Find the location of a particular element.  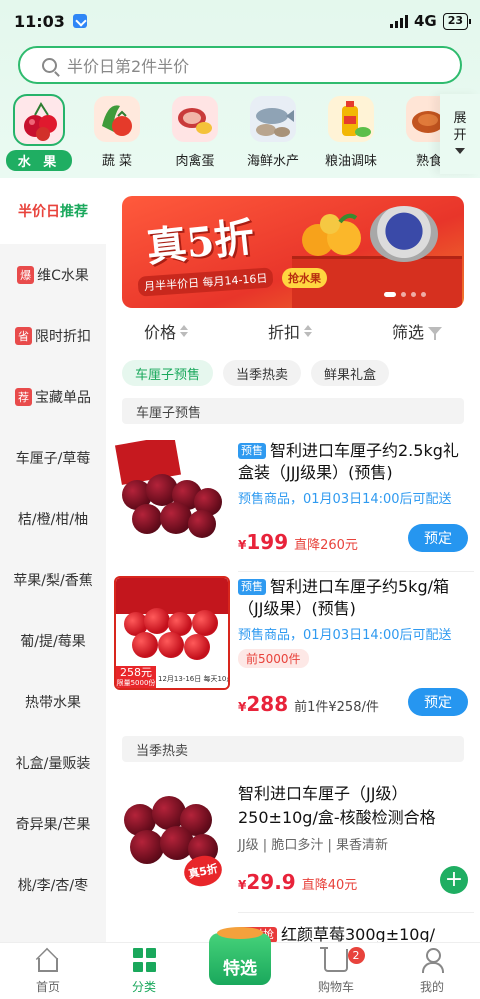

expand-categories-button: 展 开 is located at coordinates (460, 134).